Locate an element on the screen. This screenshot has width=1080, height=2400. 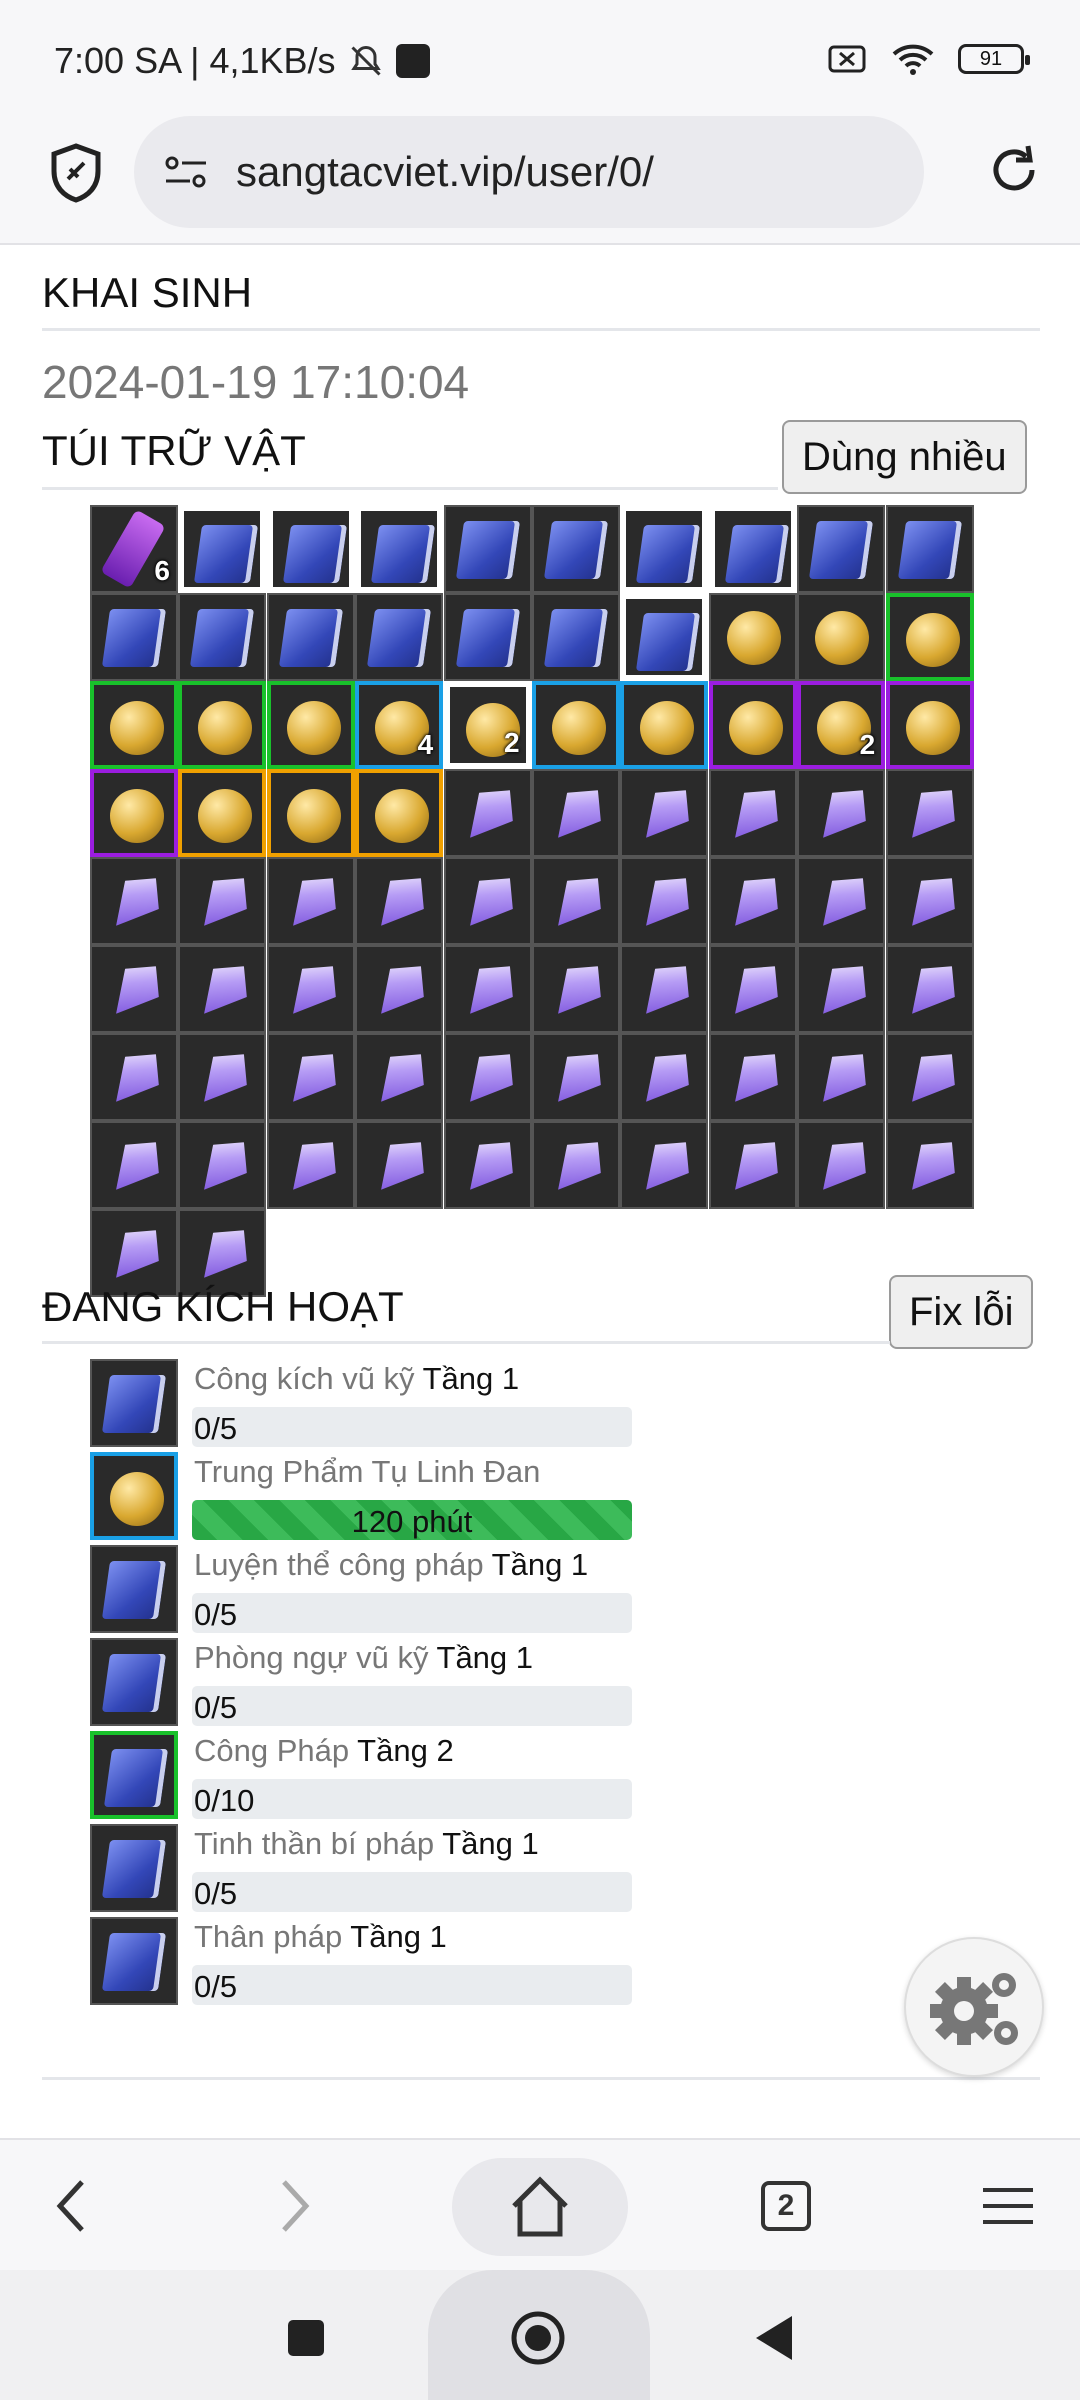
inventory-slot: 4 is located at coordinates (399, 725).